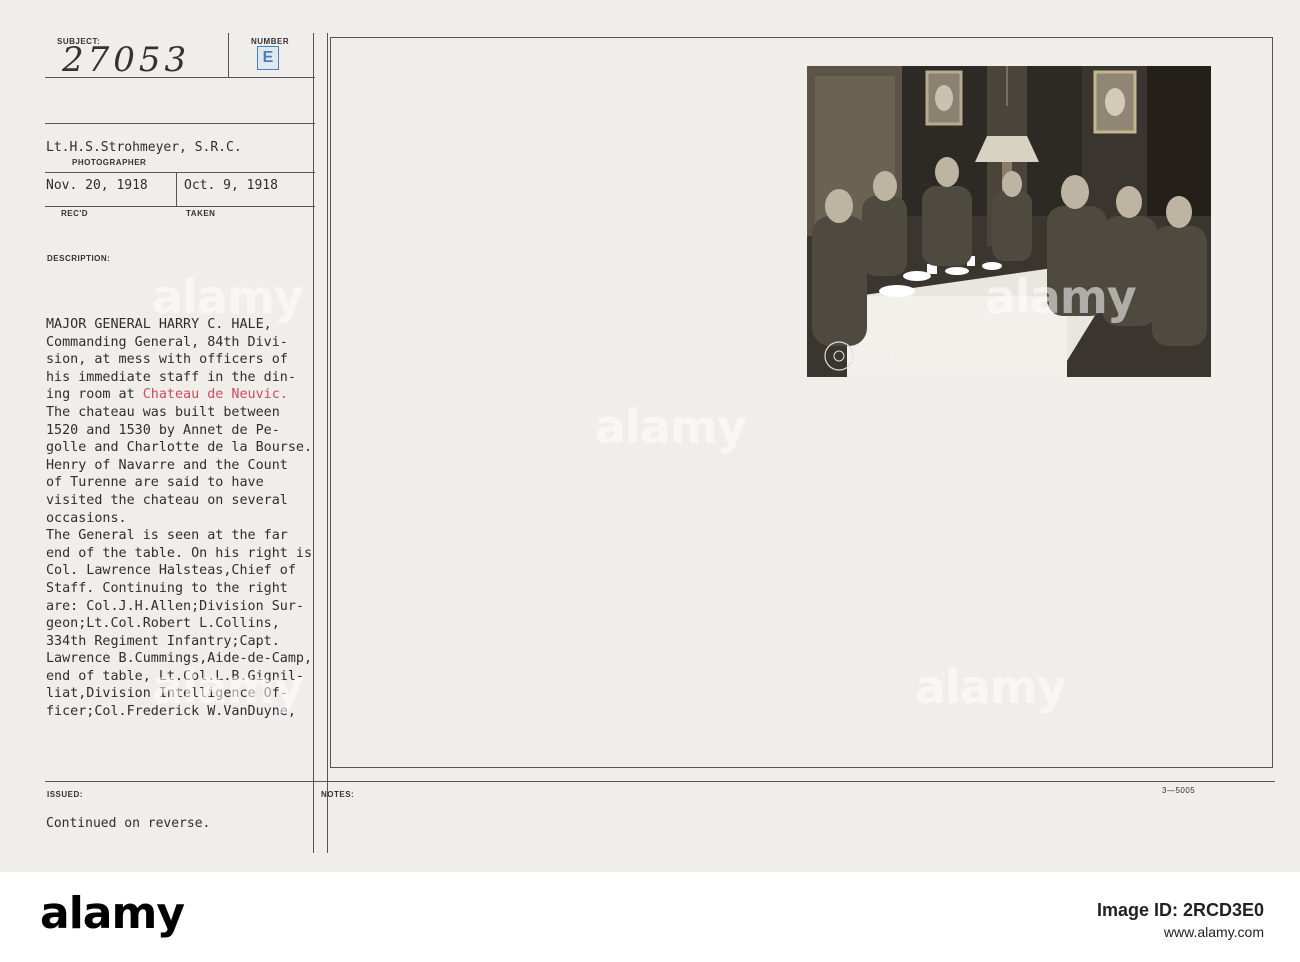 The image size is (1300, 962). Describe the element at coordinates (201, 213) in the screenshot. I see `taken-label: TAKEN` at that location.